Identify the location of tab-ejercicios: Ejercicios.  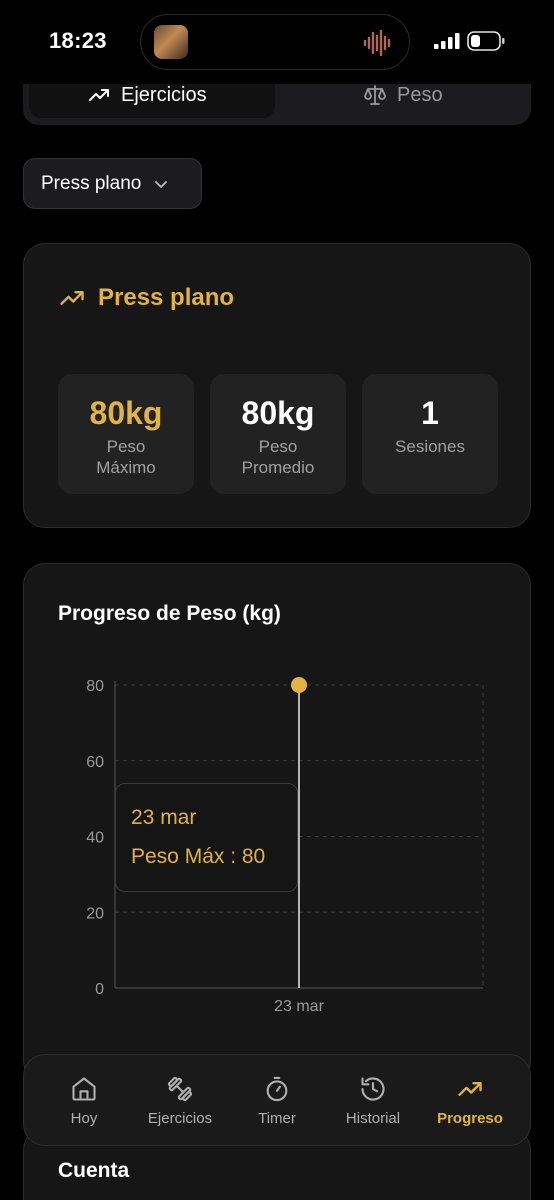
(180, 1101).